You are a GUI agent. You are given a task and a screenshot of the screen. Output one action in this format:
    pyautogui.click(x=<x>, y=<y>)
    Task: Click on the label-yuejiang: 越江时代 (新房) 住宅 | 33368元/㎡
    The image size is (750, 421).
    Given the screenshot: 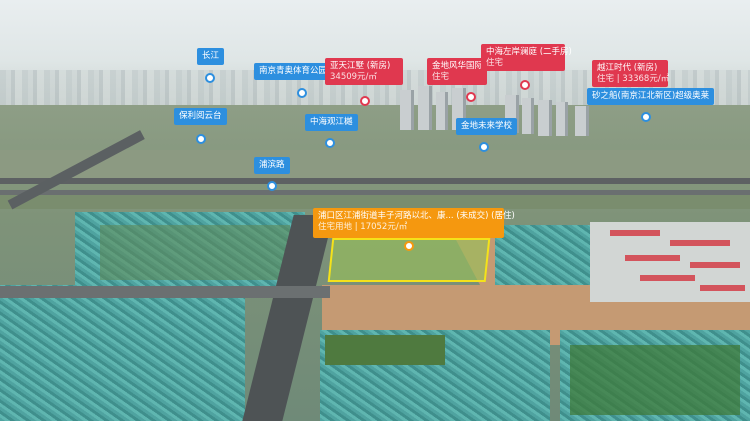 What is the action you would take?
    pyautogui.click(x=631, y=74)
    